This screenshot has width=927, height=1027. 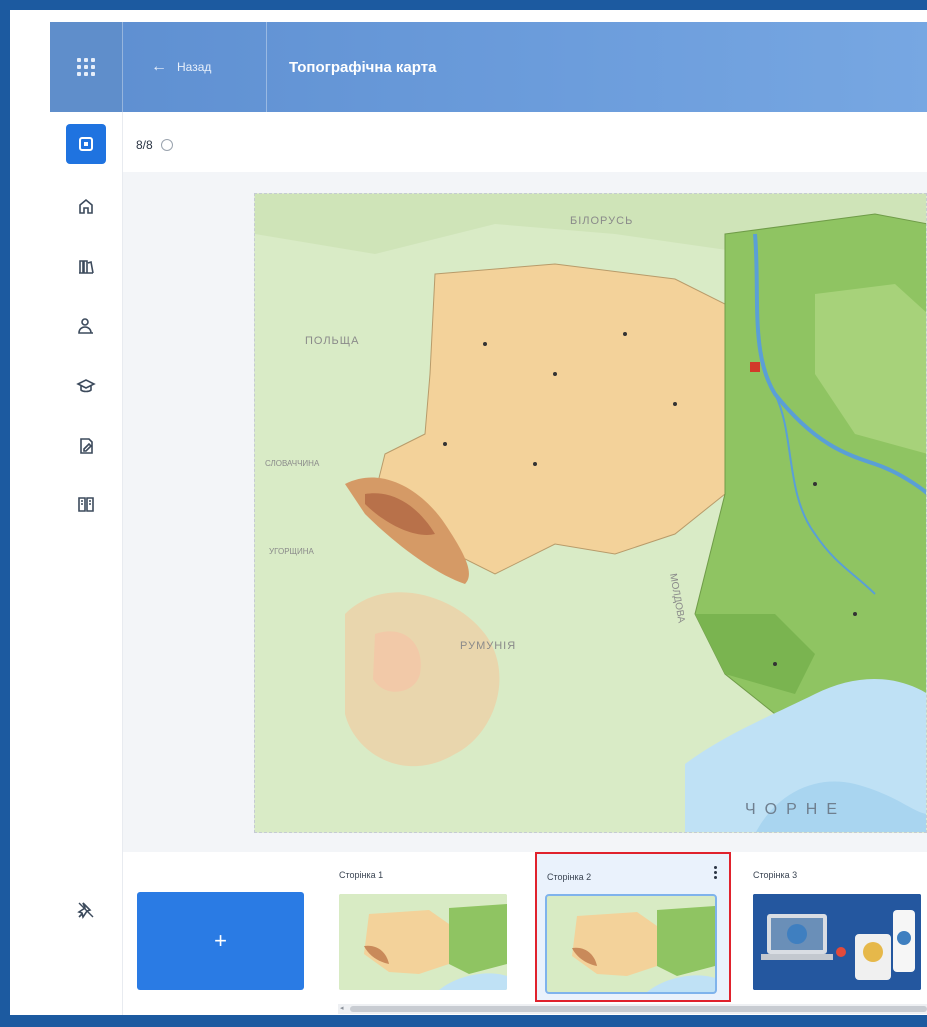 I want to click on rail-item-book, so click(x=86, y=504).